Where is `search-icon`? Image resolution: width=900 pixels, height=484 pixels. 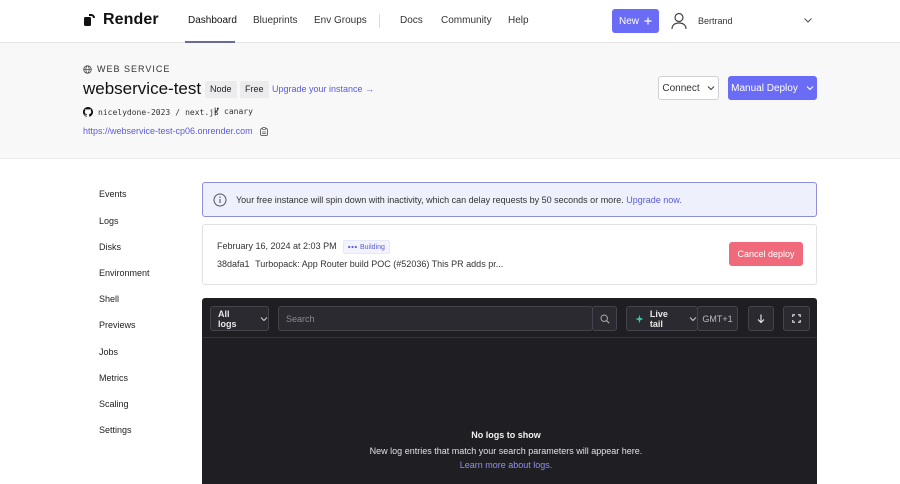
search-icon is located at coordinates (604, 318).